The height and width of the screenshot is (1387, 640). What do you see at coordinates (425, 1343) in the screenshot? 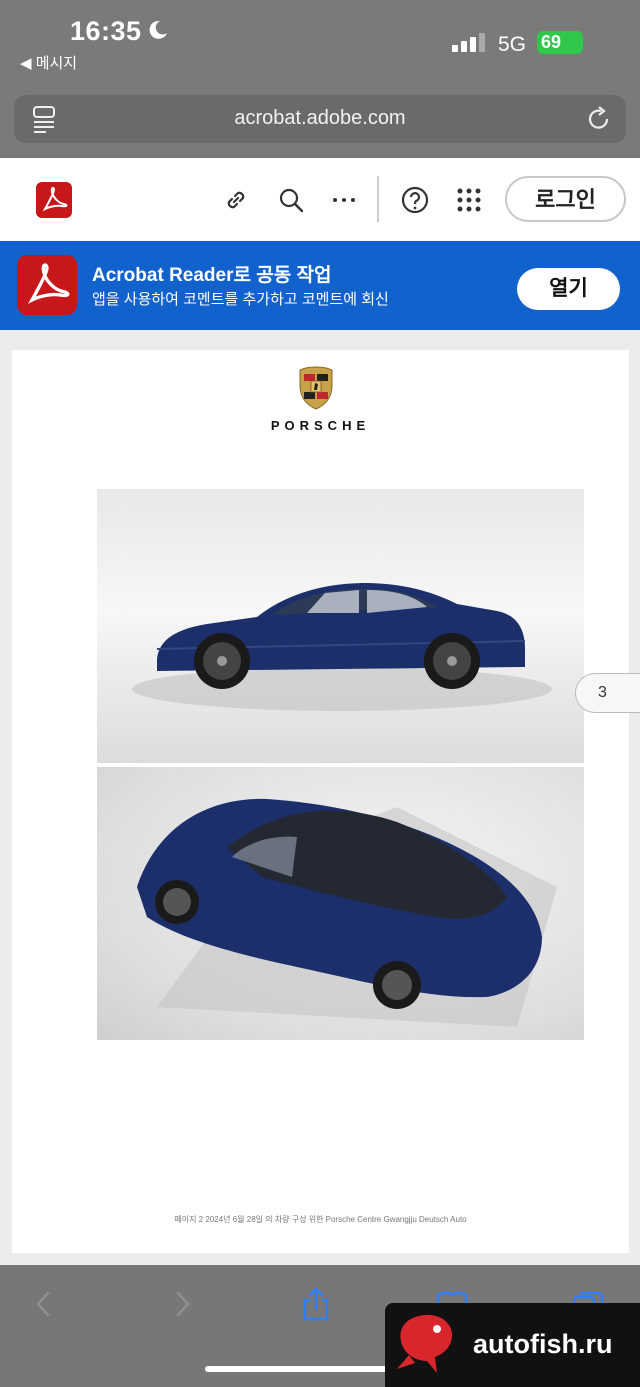
I see `fish-logo-icon` at bounding box center [425, 1343].